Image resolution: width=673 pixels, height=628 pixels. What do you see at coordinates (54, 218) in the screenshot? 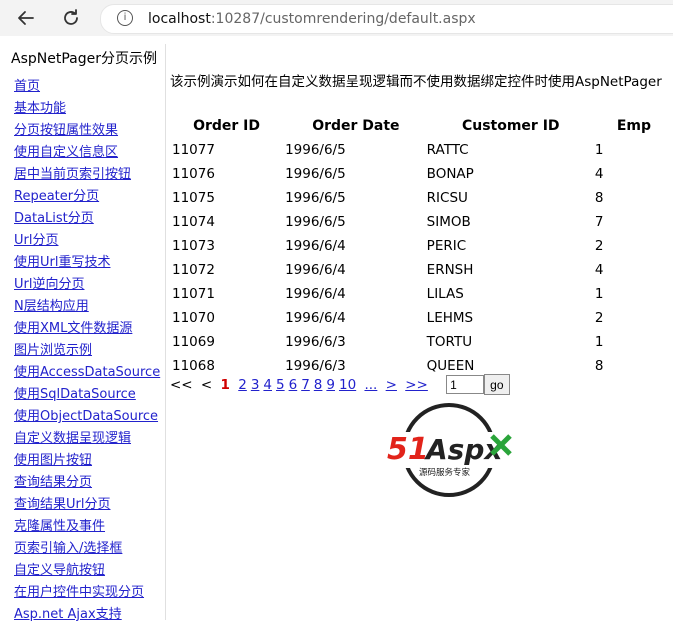
I see `sidebar-link: DataList分页` at bounding box center [54, 218].